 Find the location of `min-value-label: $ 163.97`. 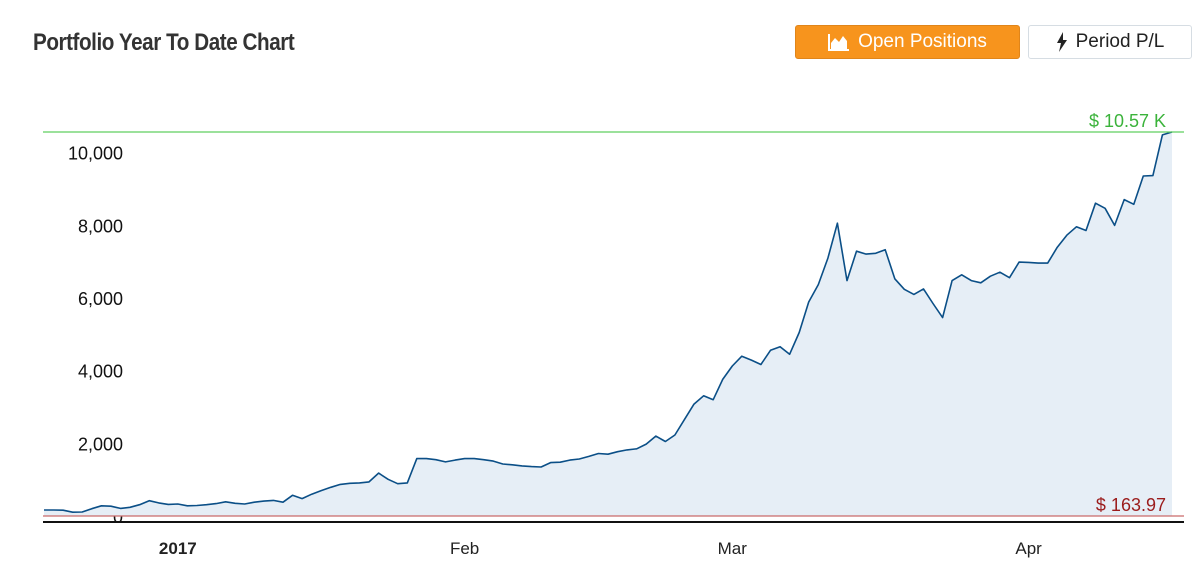

min-value-label: $ 163.97 is located at coordinates (1131, 505).